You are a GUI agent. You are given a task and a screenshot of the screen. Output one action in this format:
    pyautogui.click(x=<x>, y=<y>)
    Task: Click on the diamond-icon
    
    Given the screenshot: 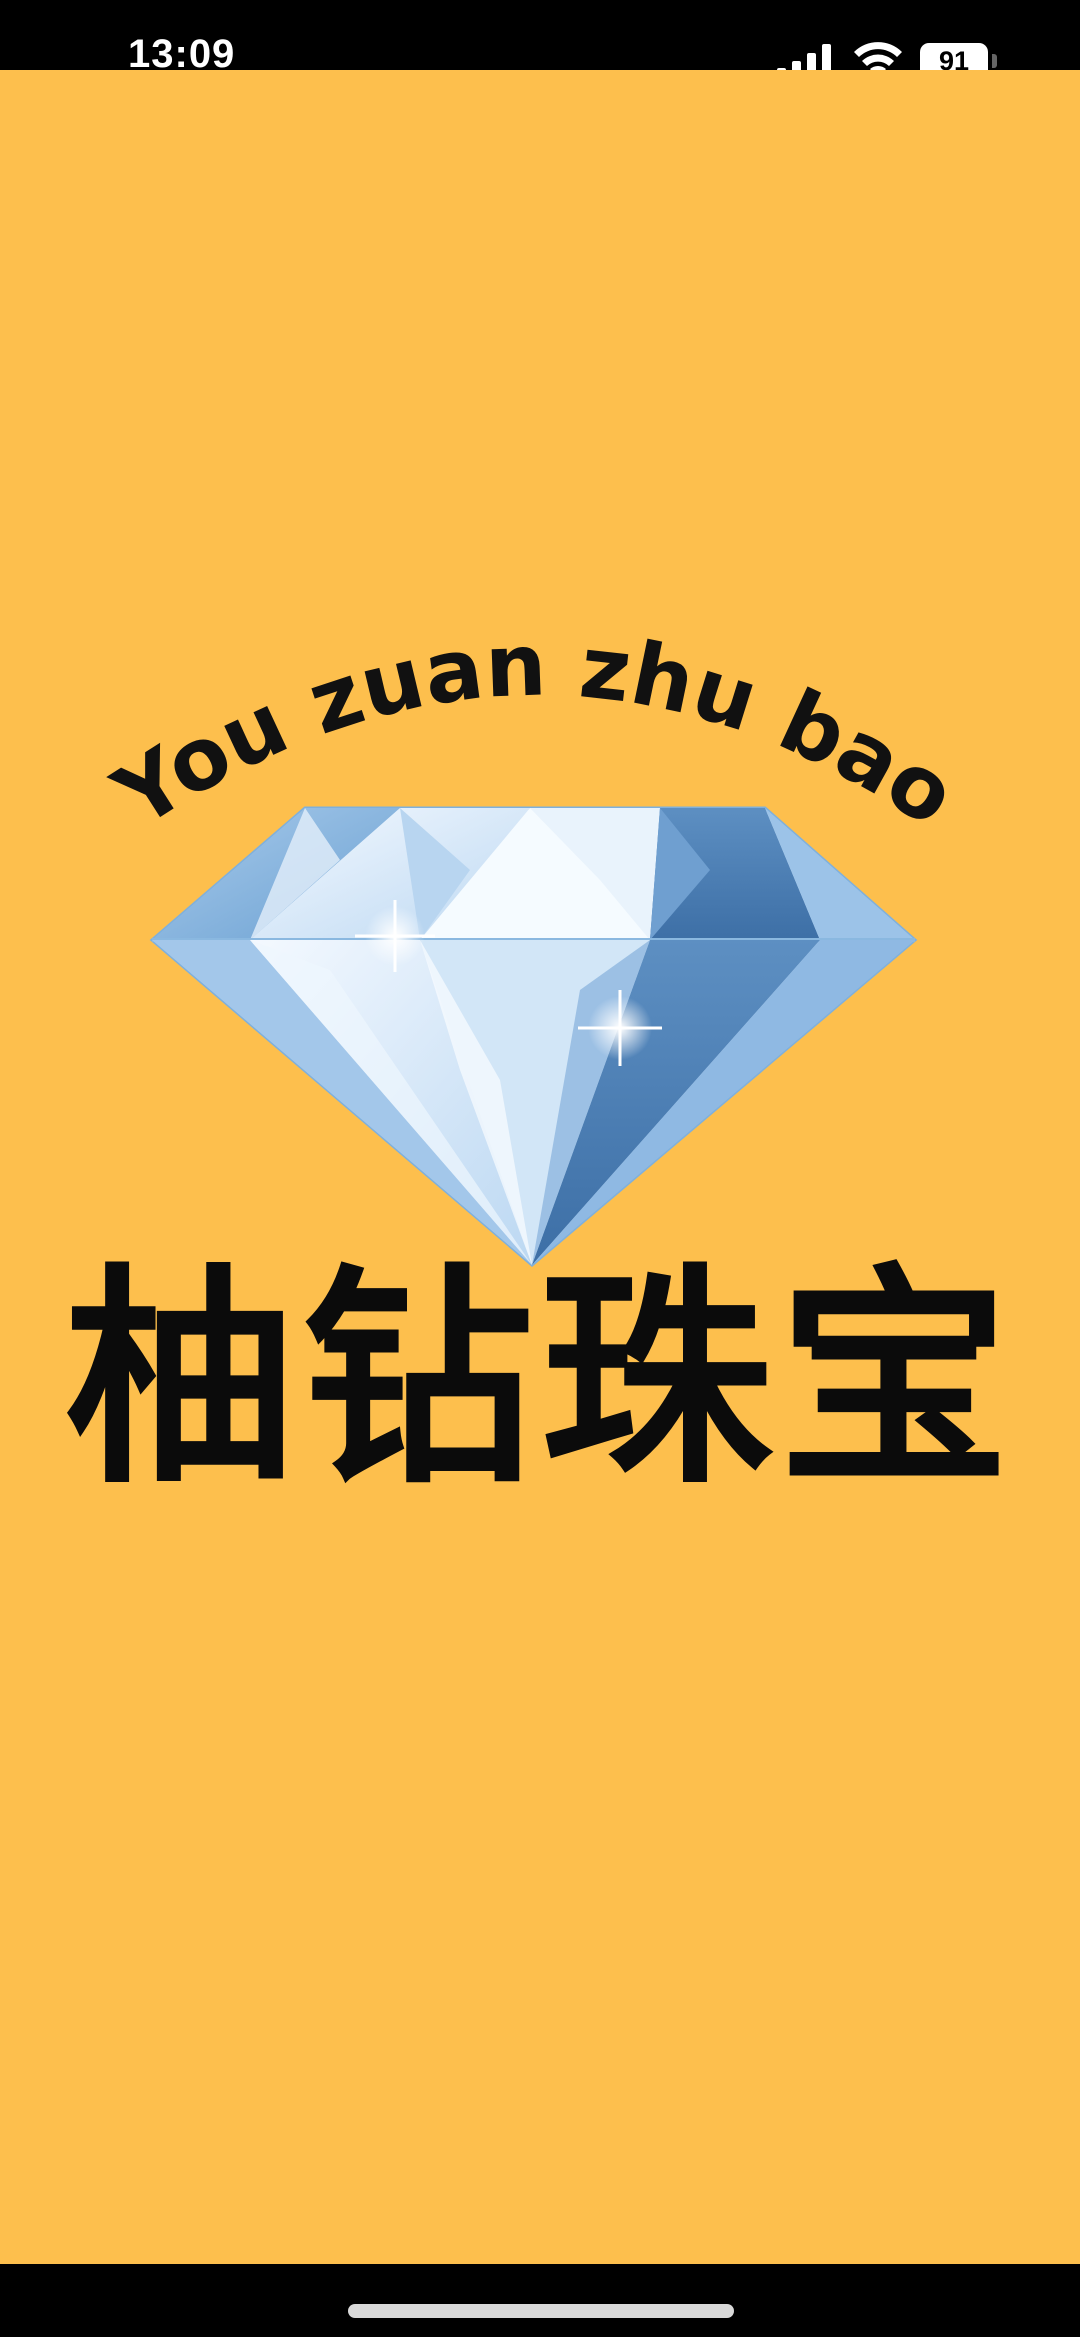 What is the action you would take?
    pyautogui.click(x=533, y=1036)
    